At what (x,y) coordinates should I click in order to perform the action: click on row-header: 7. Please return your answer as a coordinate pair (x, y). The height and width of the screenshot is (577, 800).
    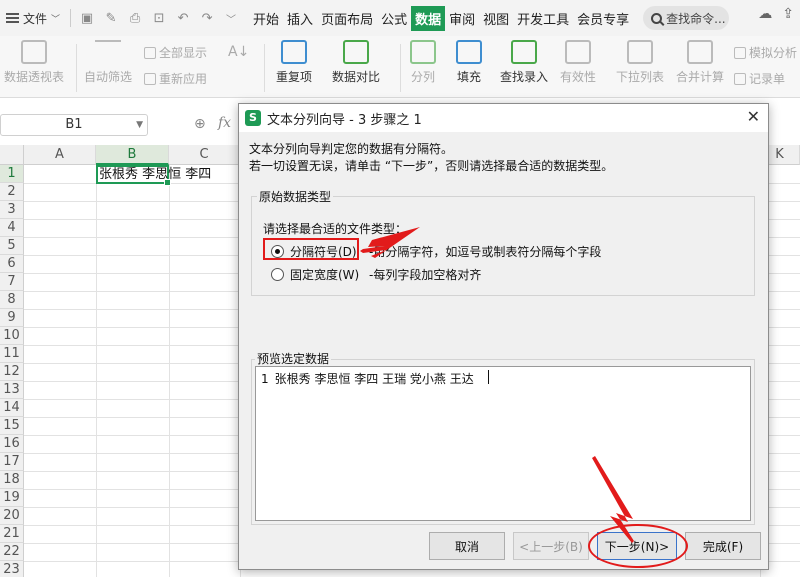
    Looking at the image, I should click on (12, 282).